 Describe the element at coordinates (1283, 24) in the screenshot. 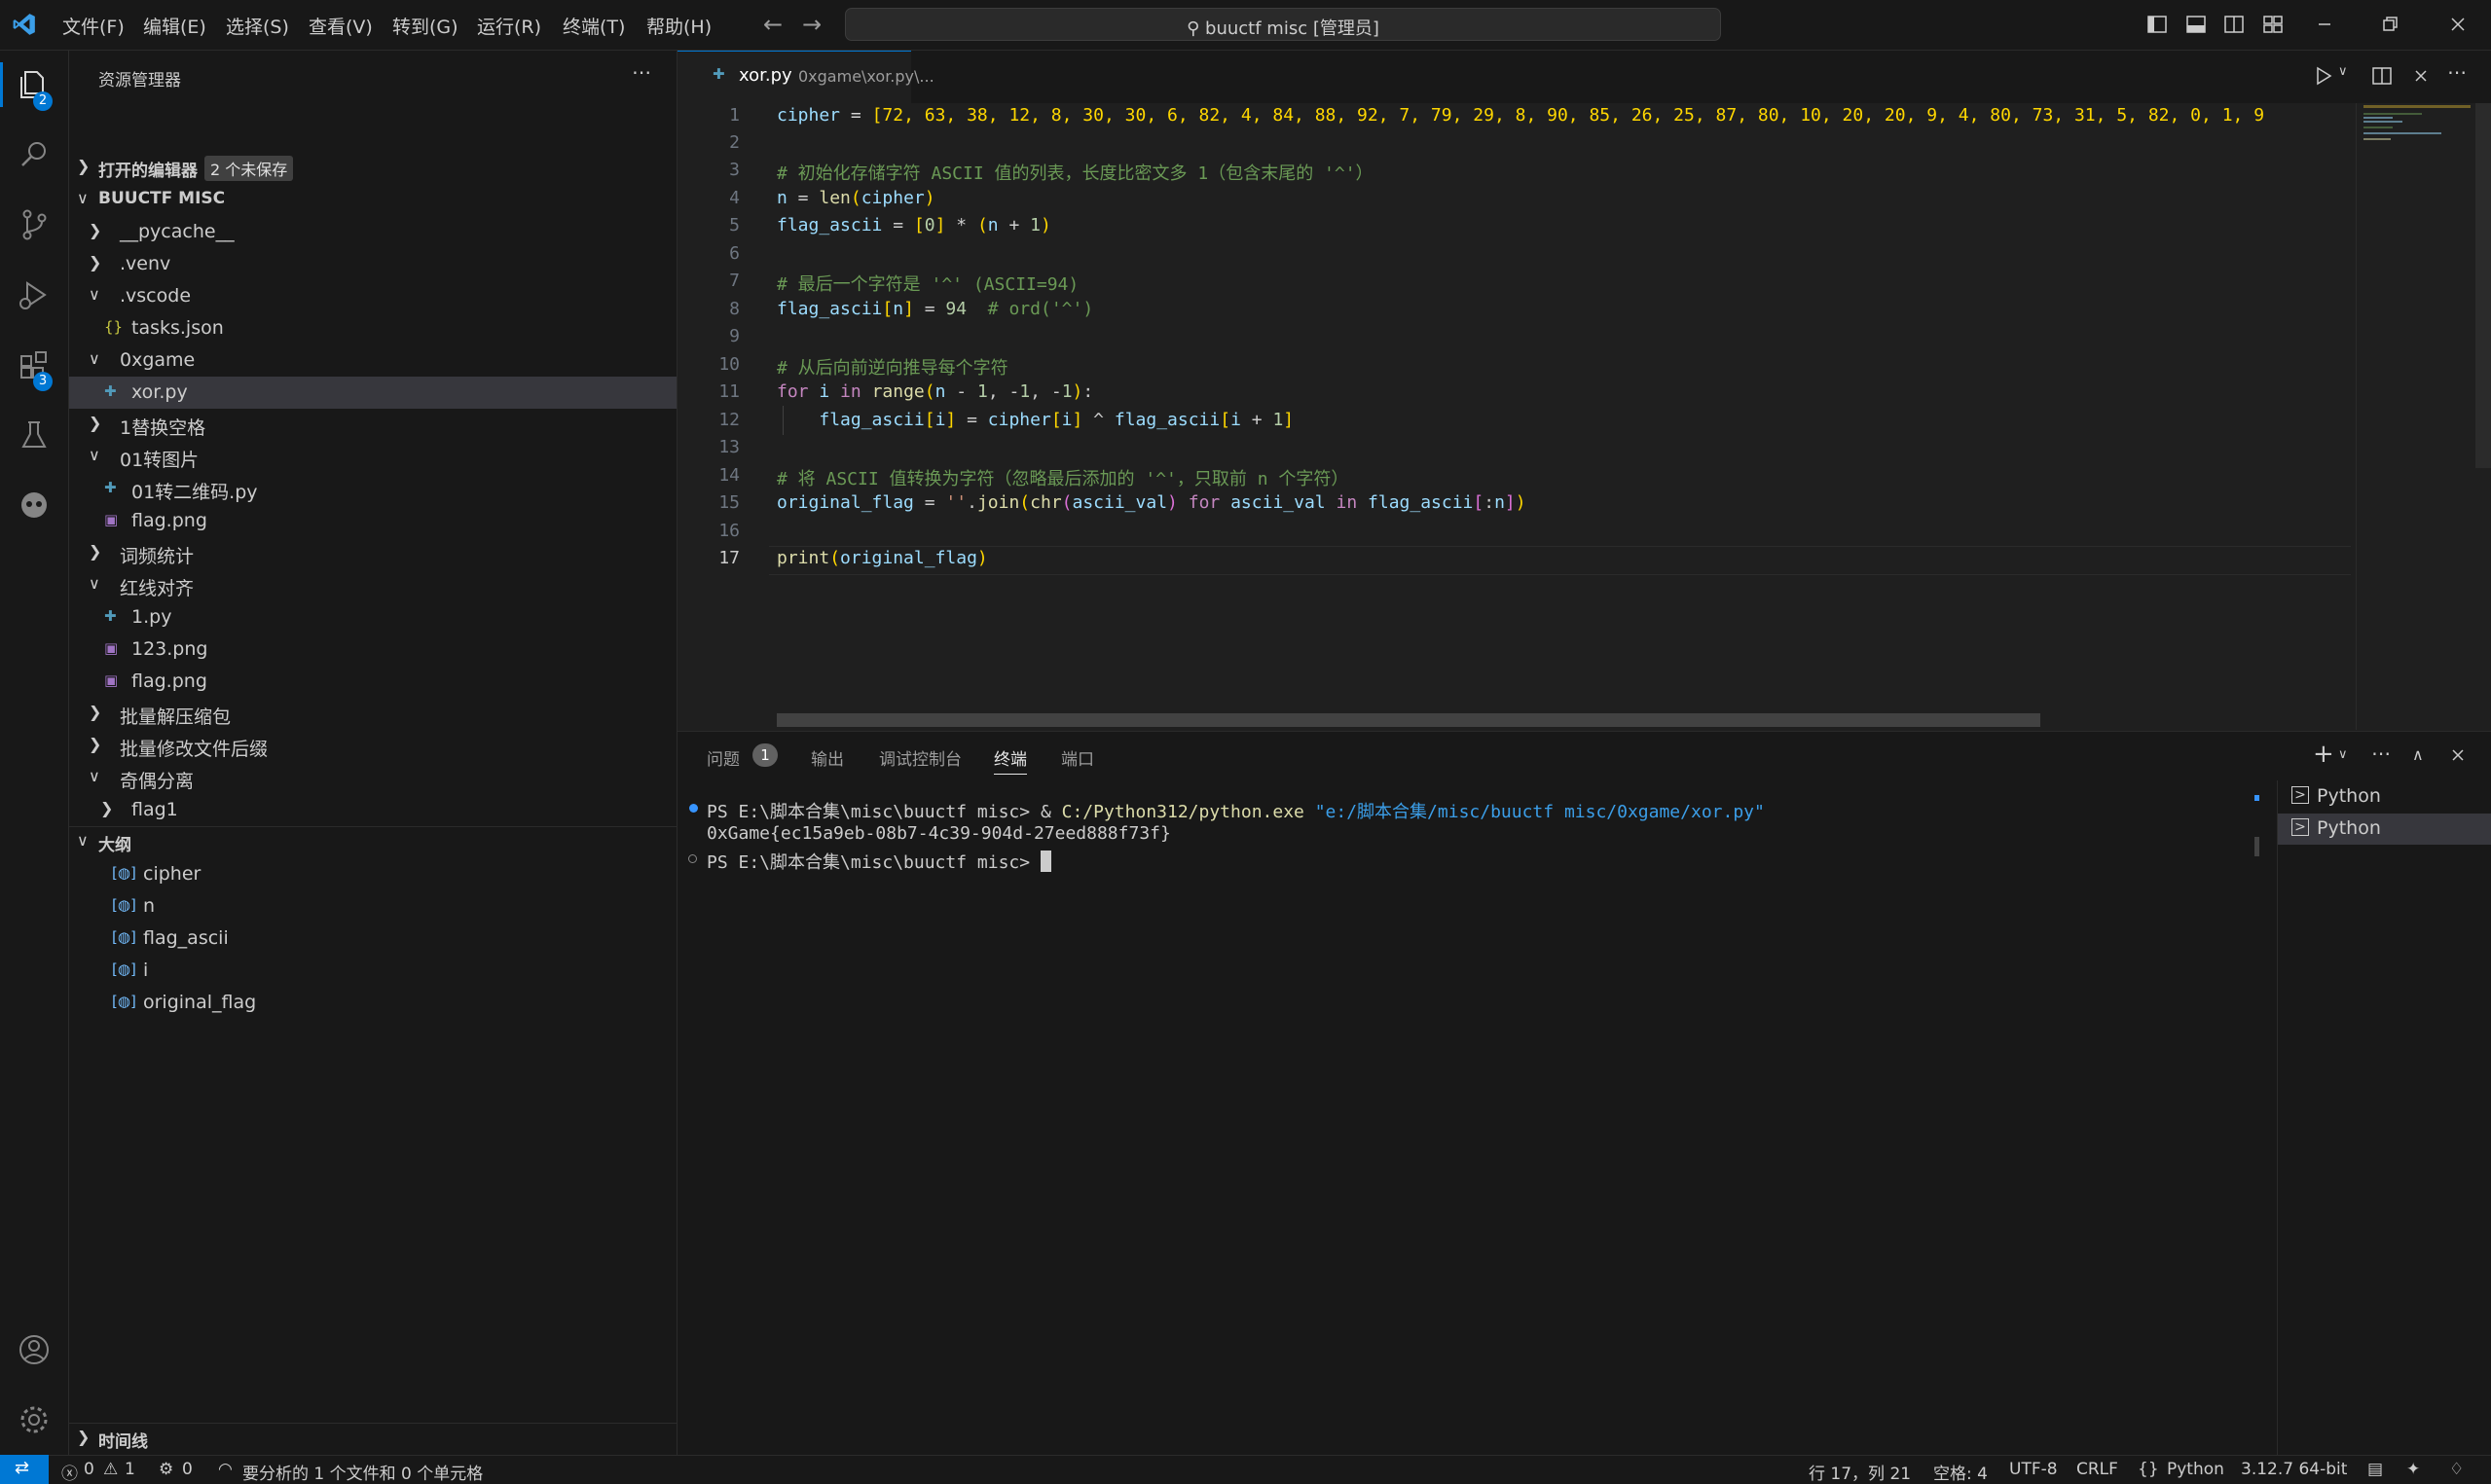

I see `command-center-search: ⚲ buuctf misc [管理员]` at that location.